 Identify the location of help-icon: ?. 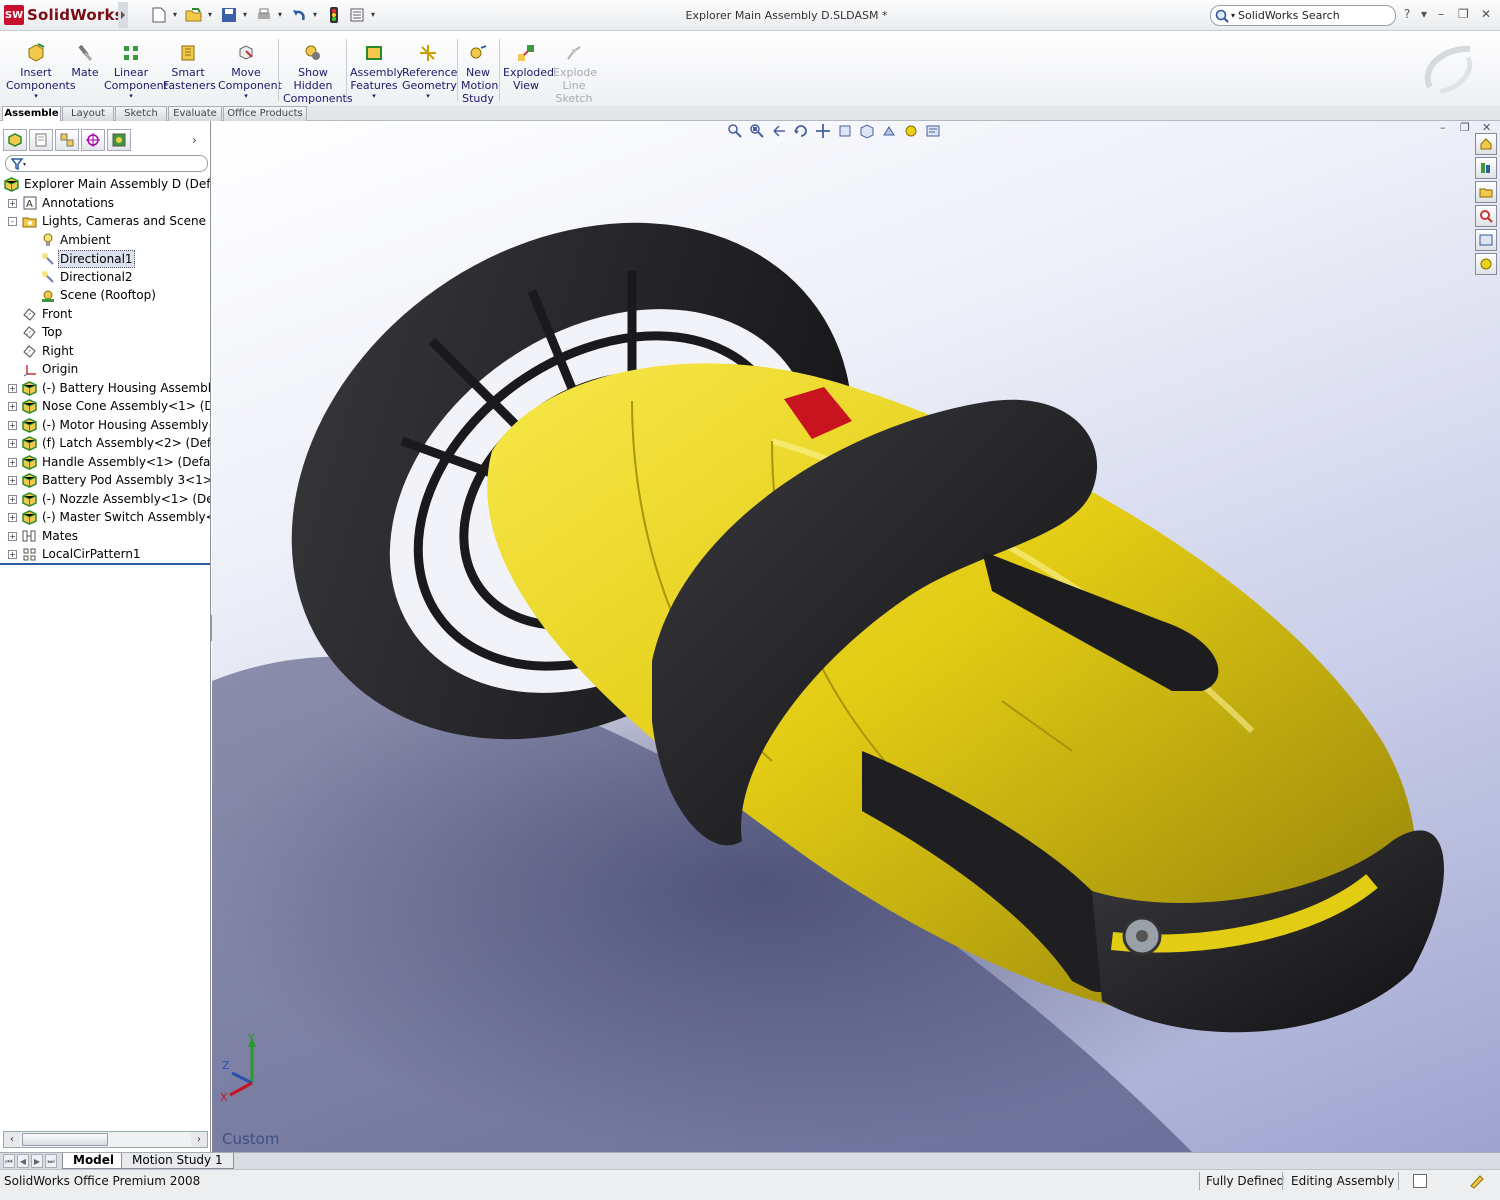
(1407, 14).